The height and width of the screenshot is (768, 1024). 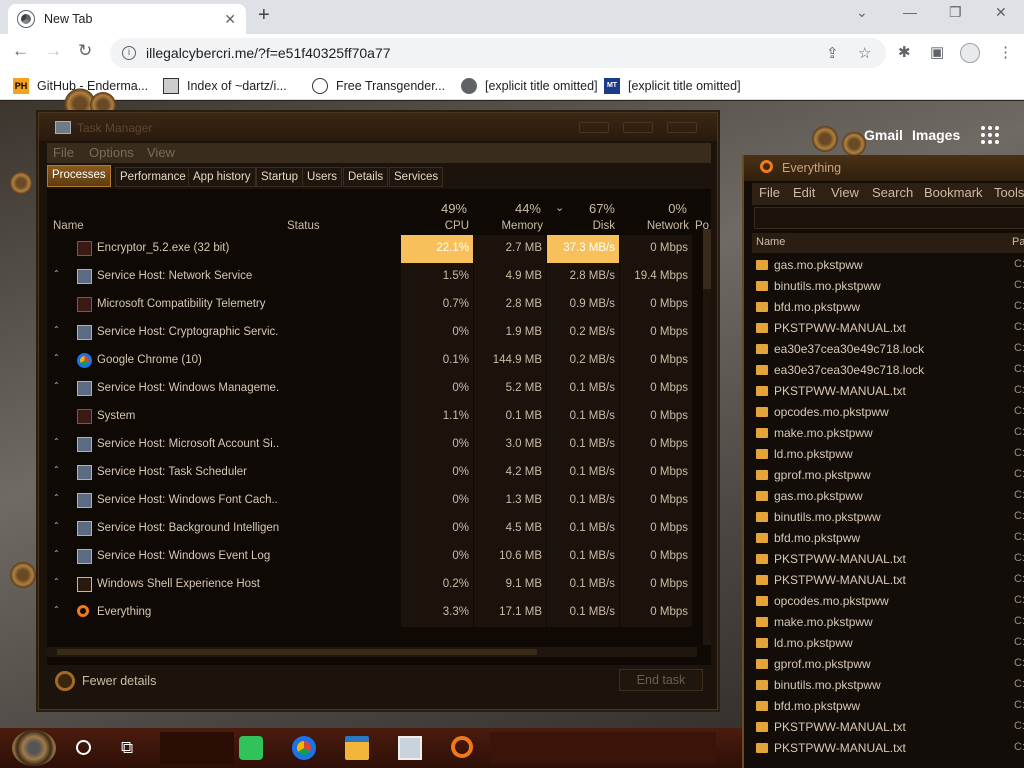 I want to click on site-info-icon: i, so click(x=129, y=53).